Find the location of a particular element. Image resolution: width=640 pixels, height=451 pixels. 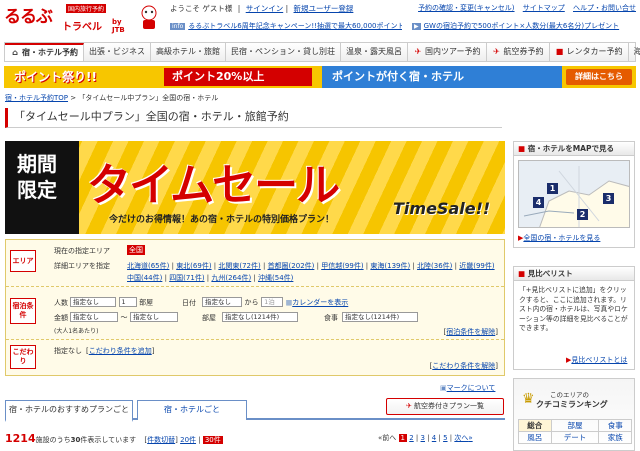

map-all-link: 全国の宿・ホテルを見る is located at coordinates (561, 238).